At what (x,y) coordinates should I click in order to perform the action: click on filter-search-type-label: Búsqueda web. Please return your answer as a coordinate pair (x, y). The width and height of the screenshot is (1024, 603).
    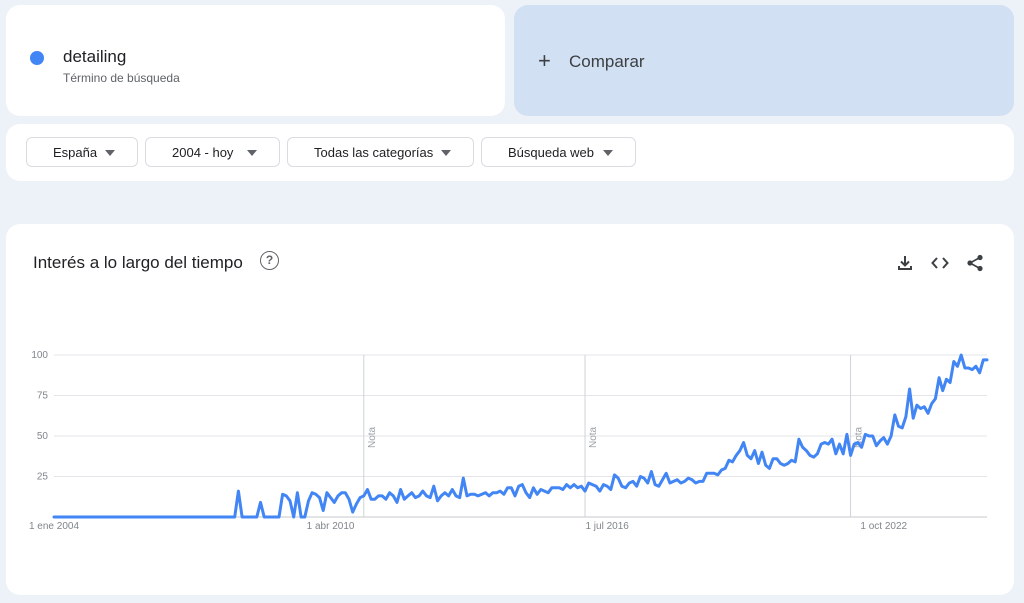
    Looking at the image, I should click on (551, 152).